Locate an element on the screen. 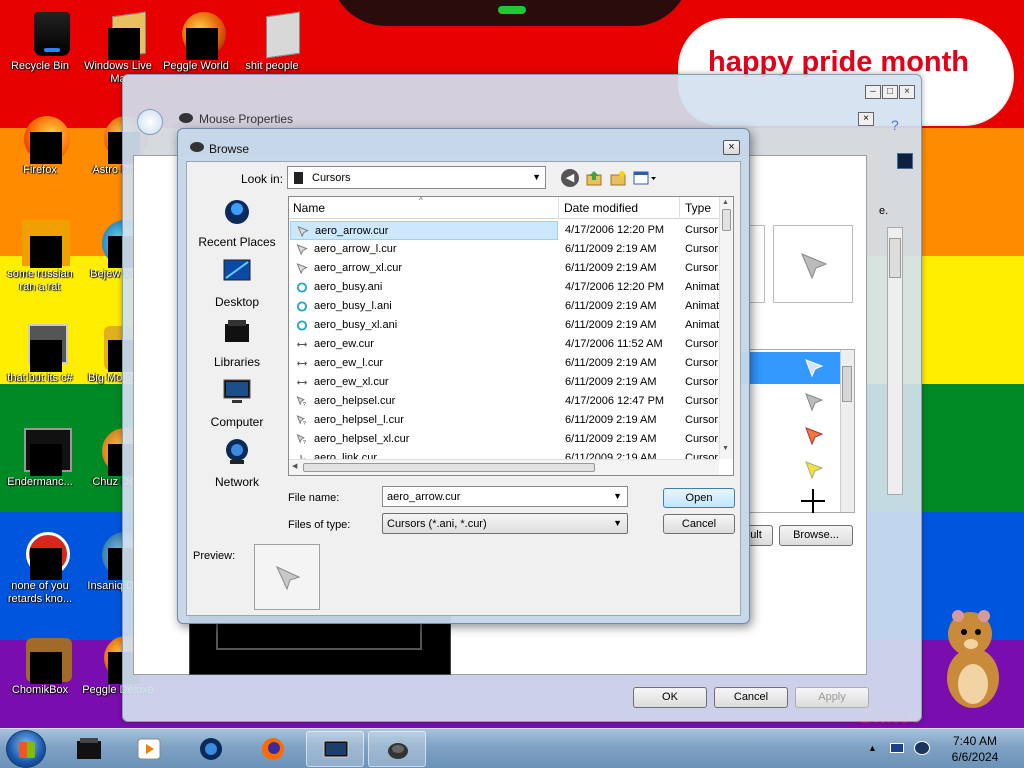 This screenshot has width=1024, height=768. desktop-icon-recycle-bin: Recycle Bin is located at coordinates (40, 39).